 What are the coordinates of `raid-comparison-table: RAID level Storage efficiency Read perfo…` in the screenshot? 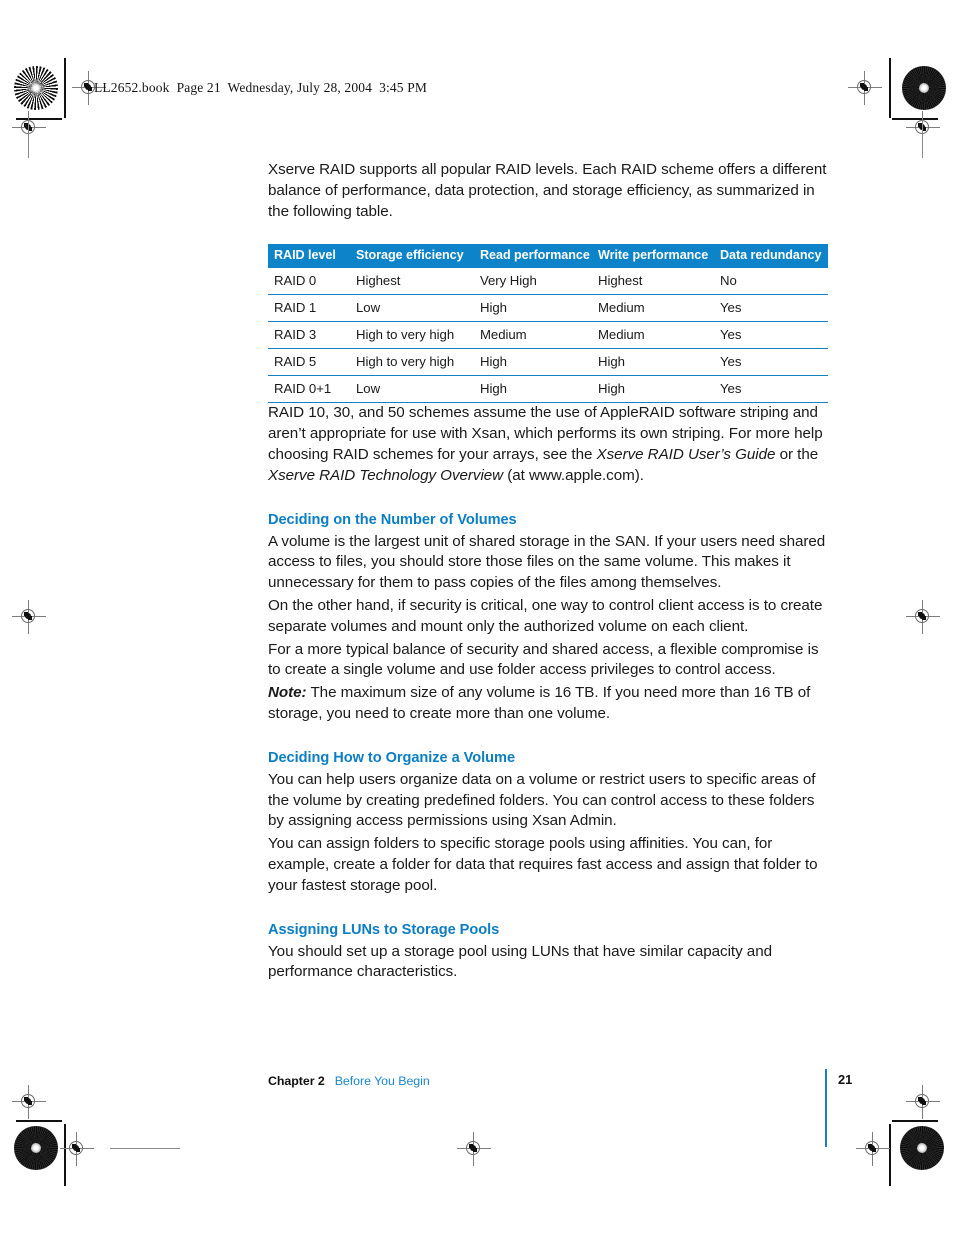 It's located at (548, 324).